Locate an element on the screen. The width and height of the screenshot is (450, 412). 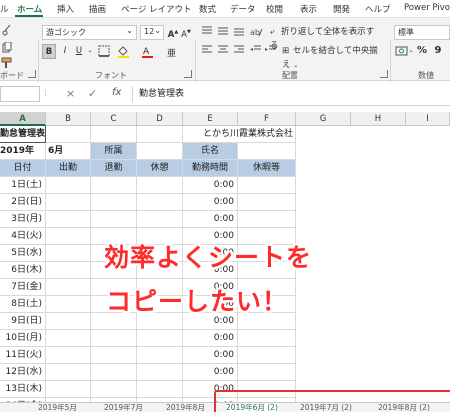
column-header-h: H is located at coordinates (378, 119).